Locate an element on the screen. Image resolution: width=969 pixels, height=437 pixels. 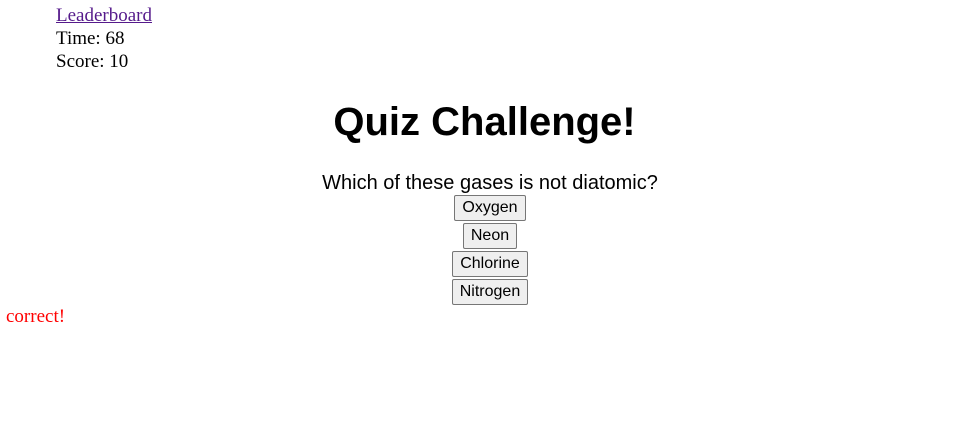
answer-button-nitrogen: Nitrogen is located at coordinates (490, 292).